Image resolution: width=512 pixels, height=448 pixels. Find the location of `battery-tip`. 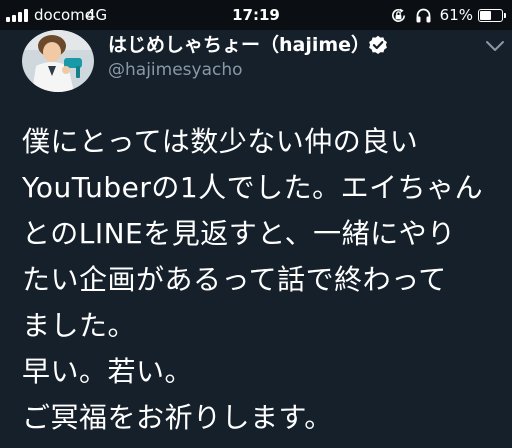

battery-tip is located at coordinates (505, 15).